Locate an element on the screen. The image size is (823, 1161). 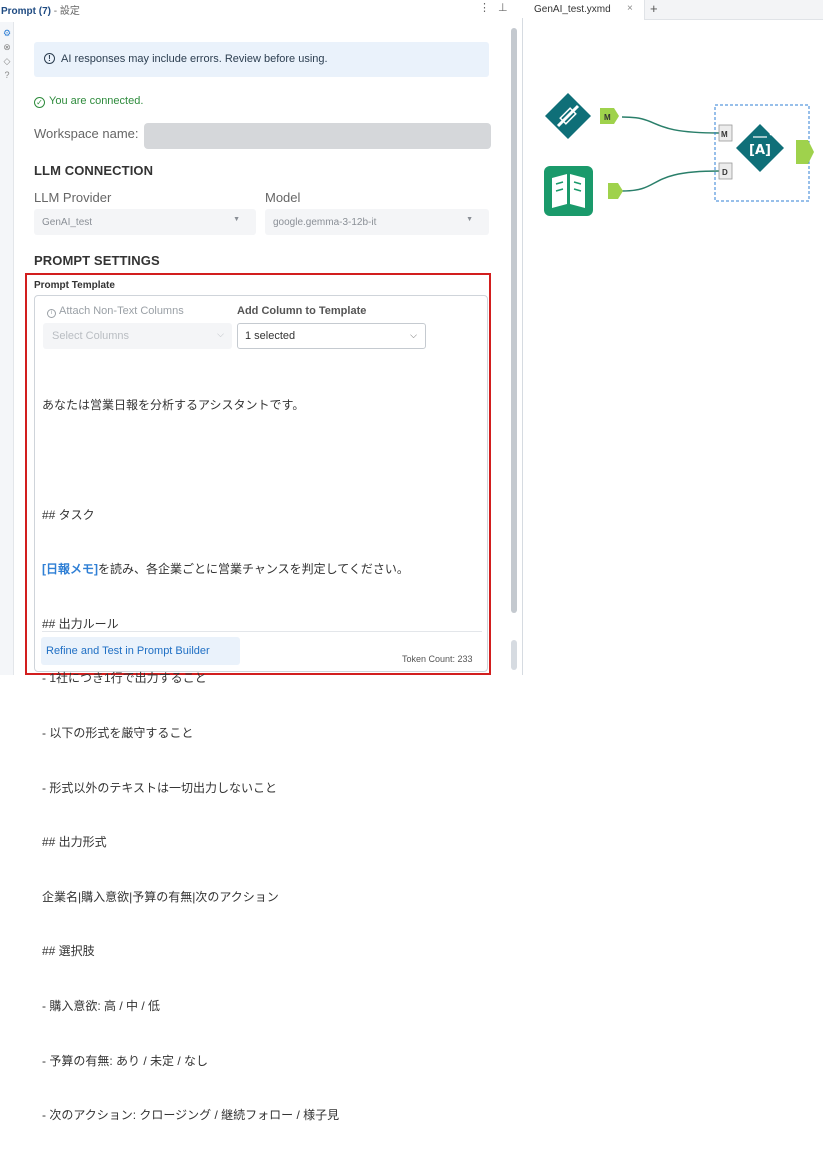
prompt-line: - 次のアクション: クロージング / 継続フォロー / 様子見 is located at coordinates (191, 1115).